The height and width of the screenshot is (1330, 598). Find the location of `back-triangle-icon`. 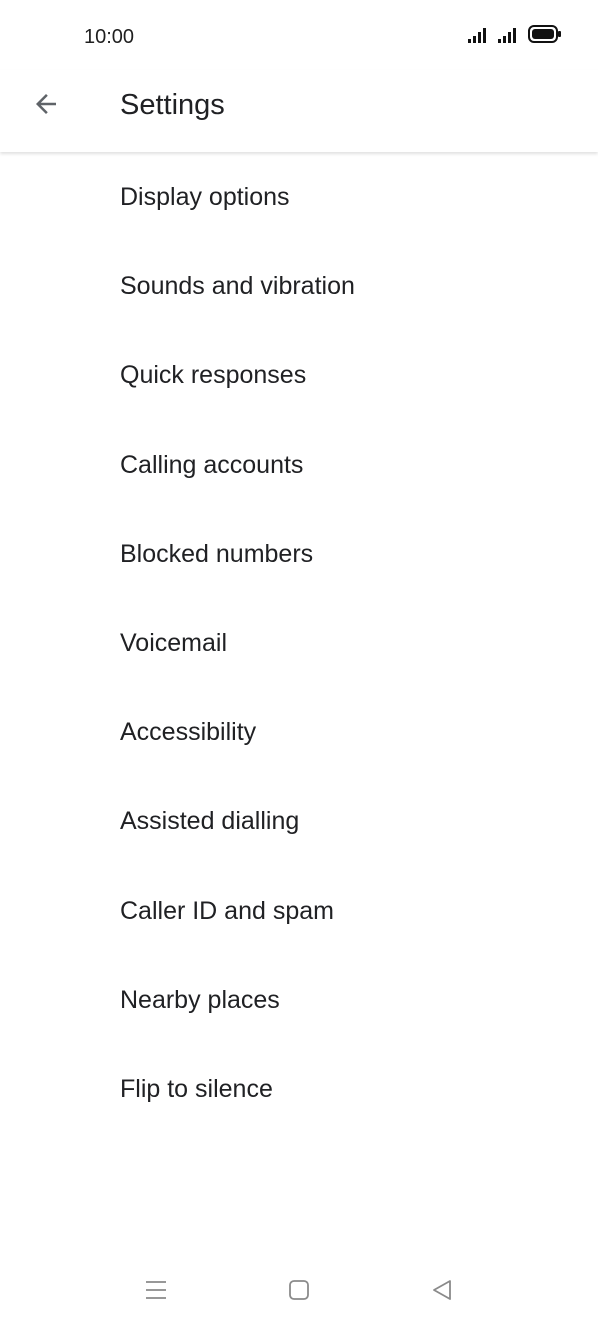

back-triangle-icon is located at coordinates (442, 1292).